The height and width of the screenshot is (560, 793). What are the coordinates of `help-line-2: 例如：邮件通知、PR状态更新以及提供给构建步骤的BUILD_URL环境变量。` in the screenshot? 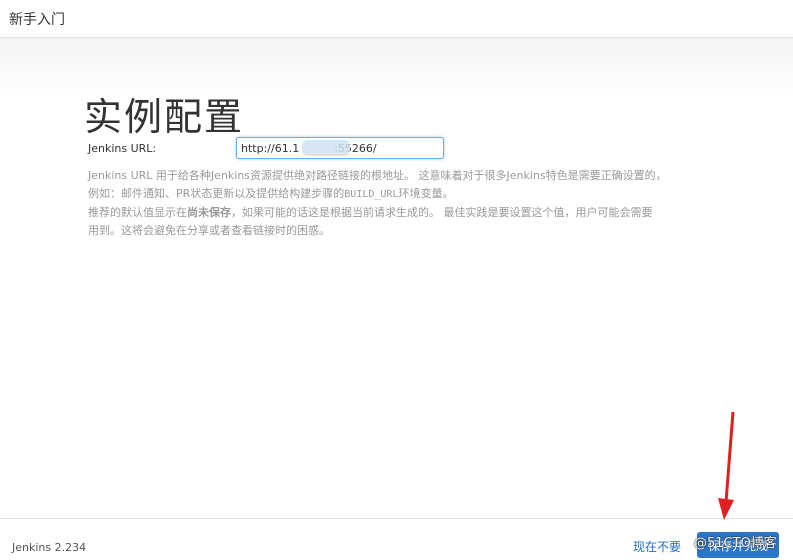 It's located at (271, 193).